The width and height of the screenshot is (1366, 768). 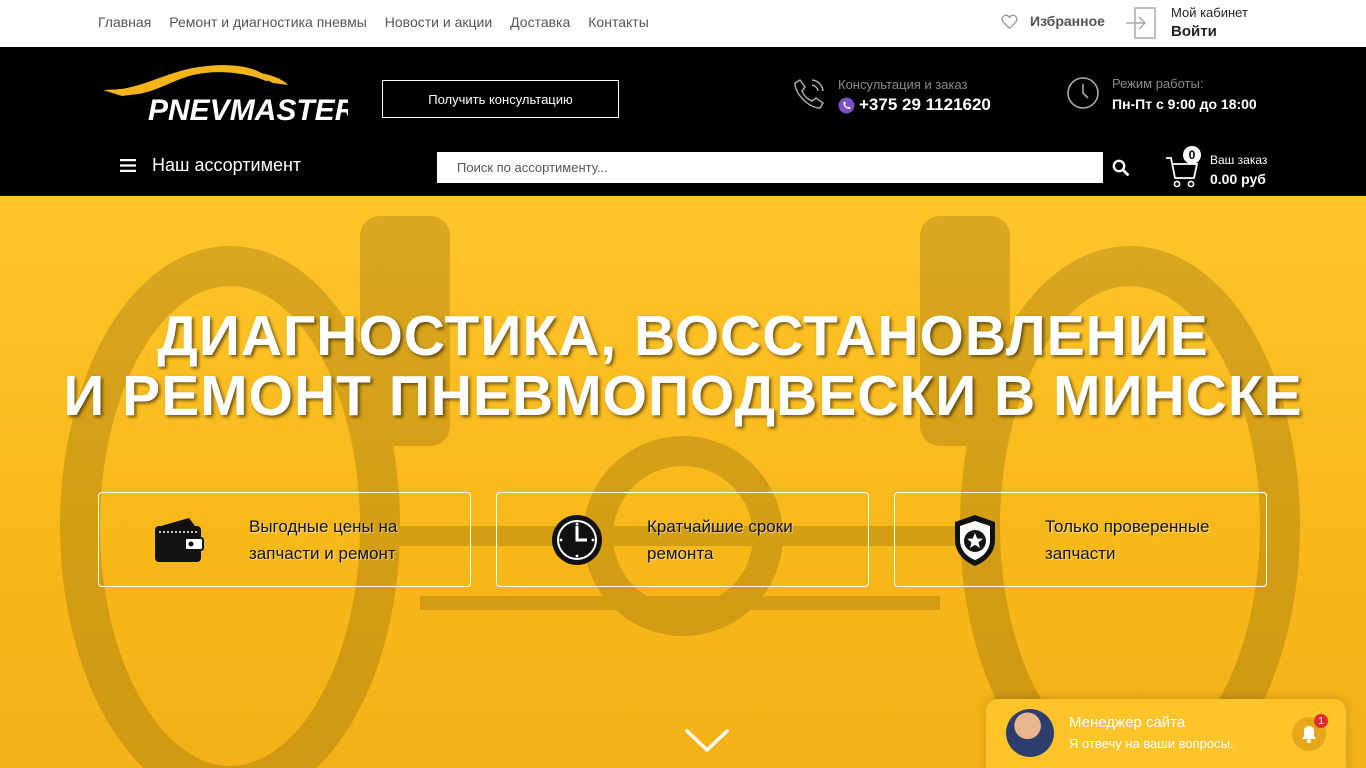 I want to click on search-input, so click(x=770, y=167).